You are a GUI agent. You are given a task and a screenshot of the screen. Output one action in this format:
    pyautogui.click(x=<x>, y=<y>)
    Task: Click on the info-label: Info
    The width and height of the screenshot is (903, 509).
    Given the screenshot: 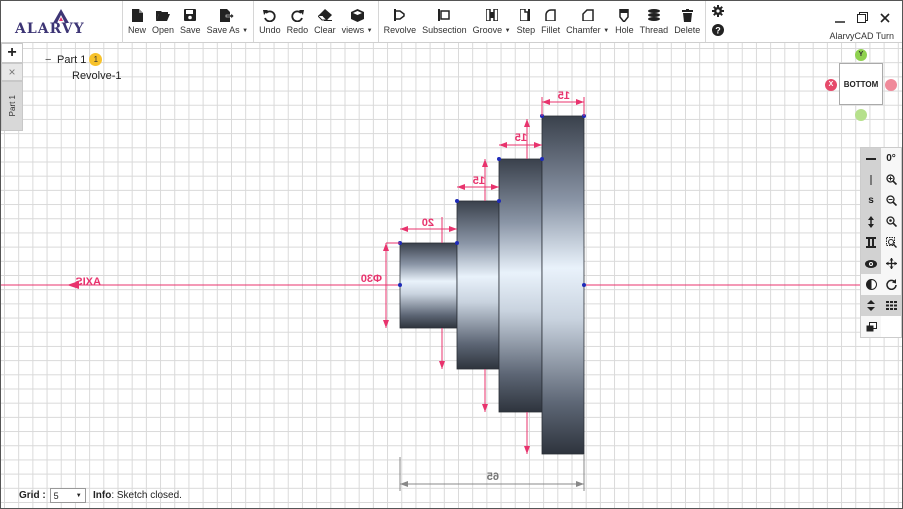 What is the action you would take?
    pyautogui.click(x=102, y=495)
    